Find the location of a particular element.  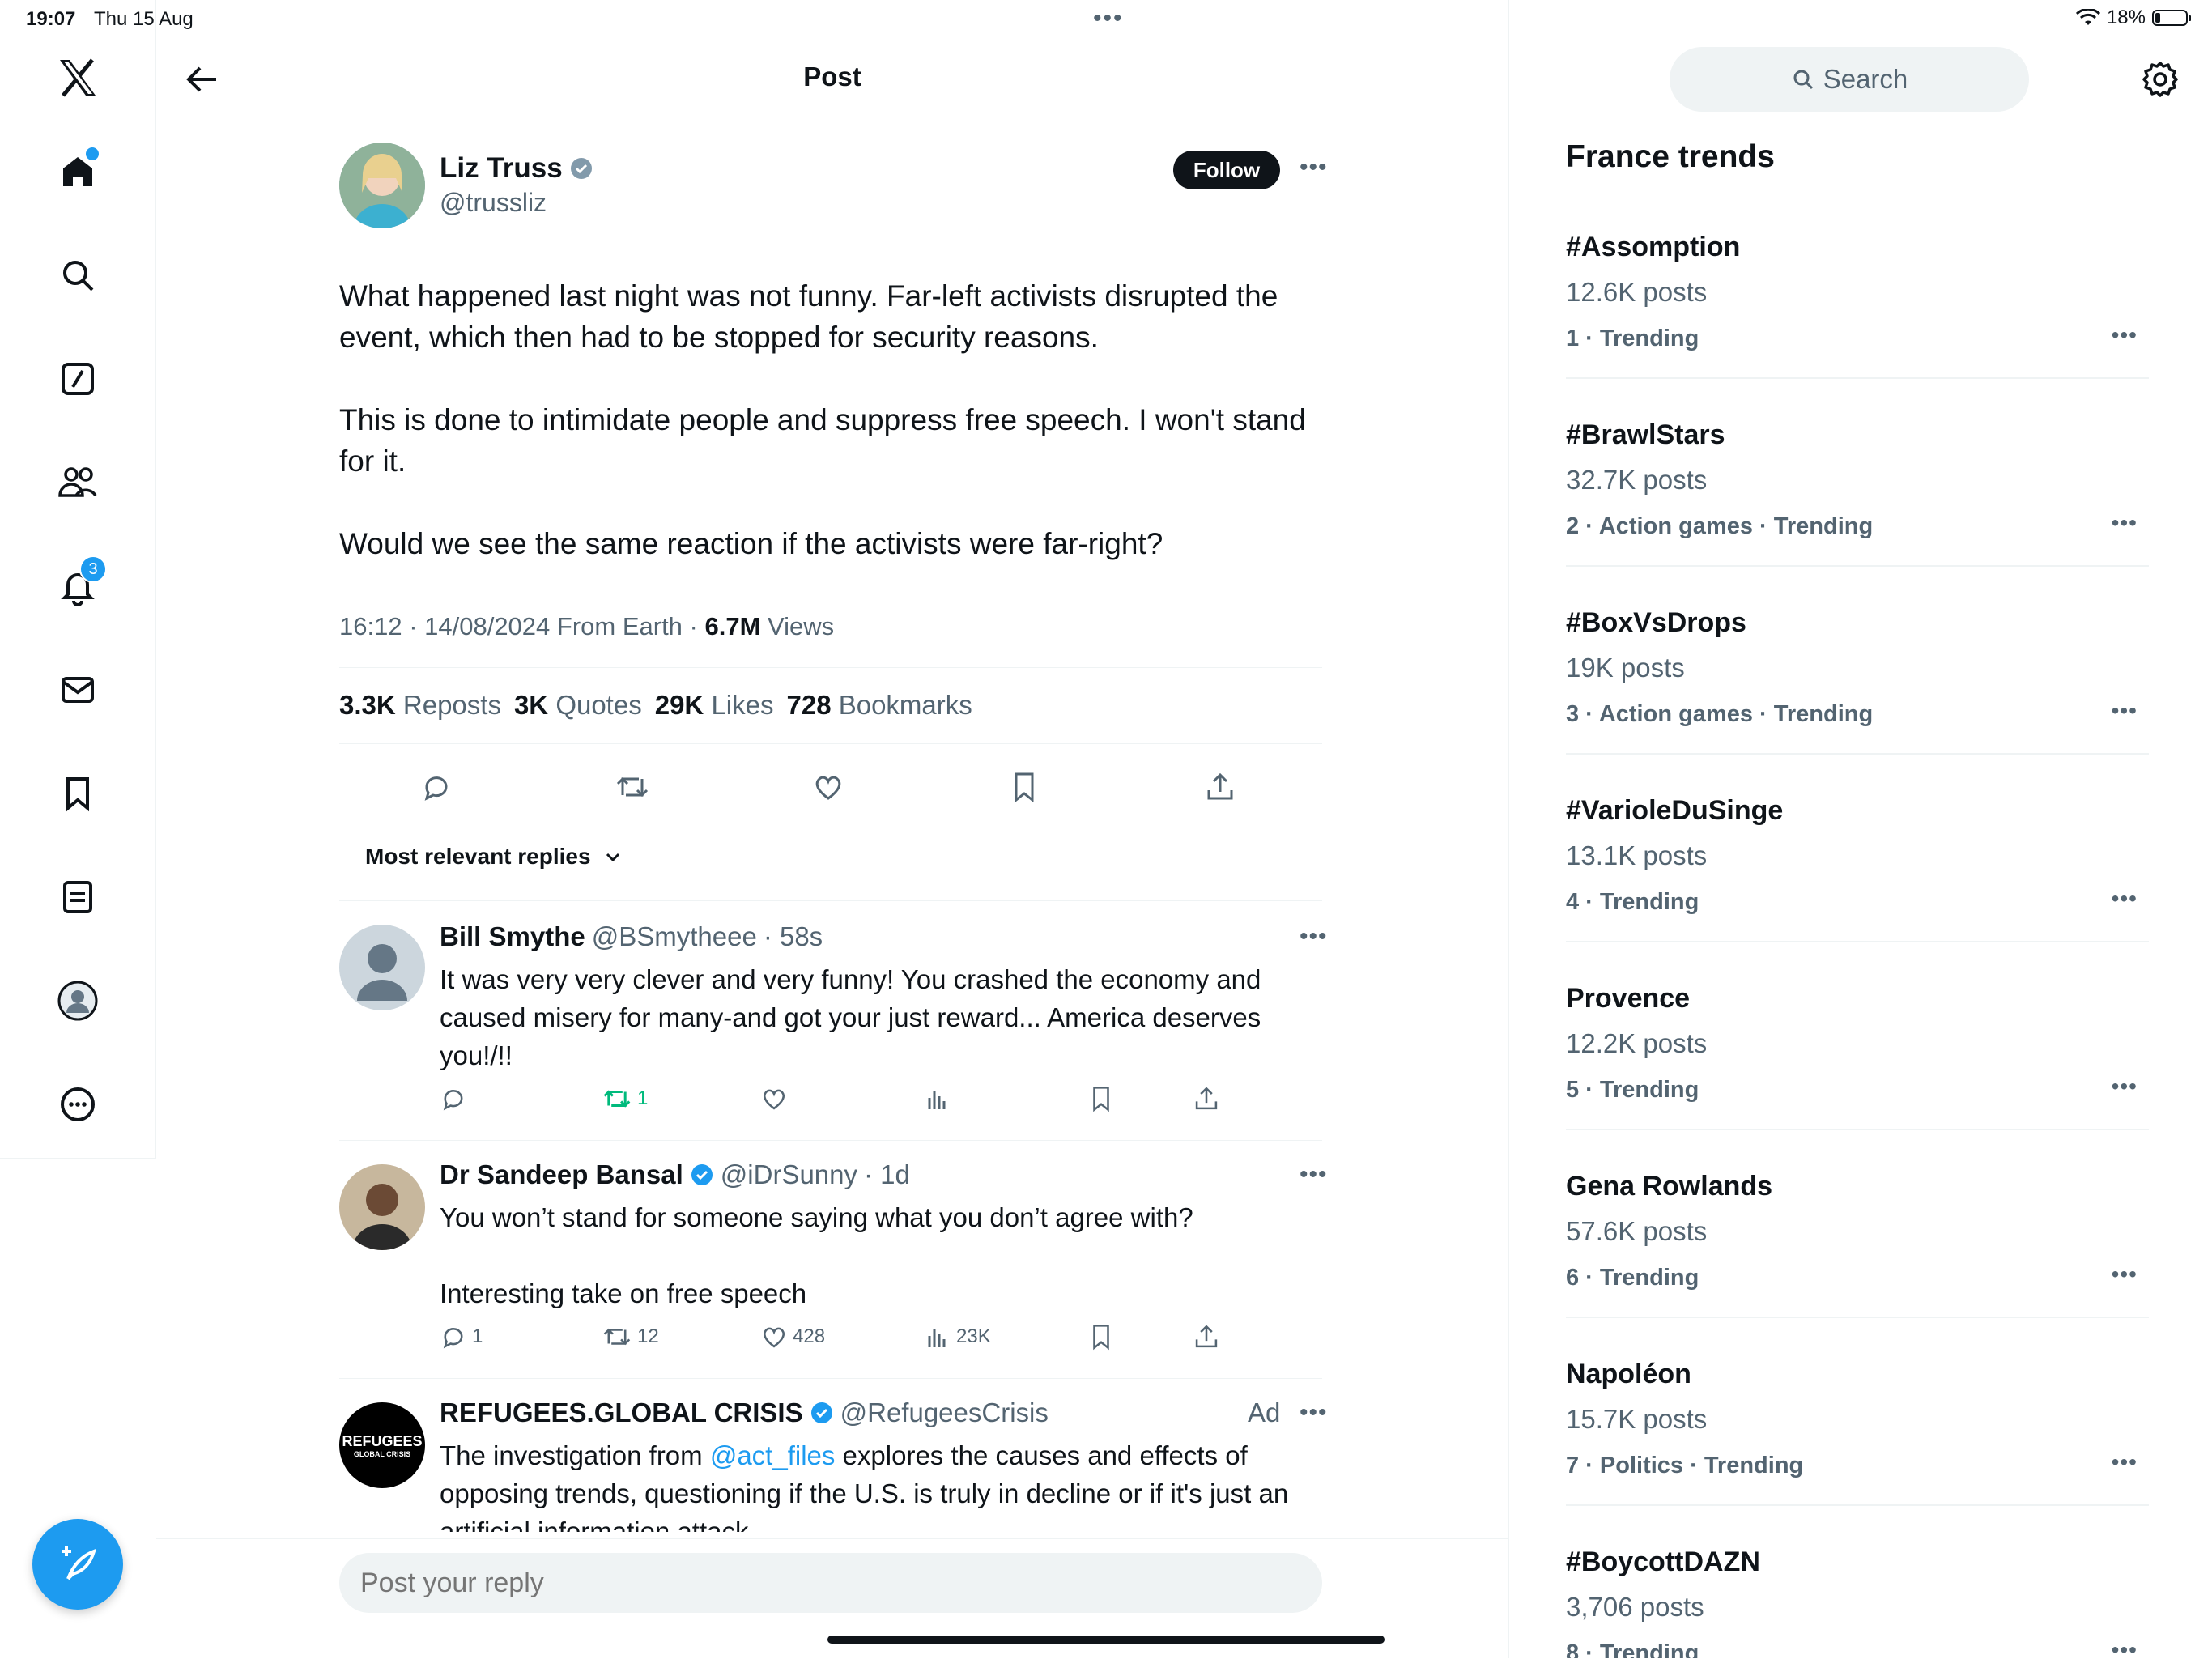

trend-meta: 6 · Trending is located at coordinates (1633, 1278).